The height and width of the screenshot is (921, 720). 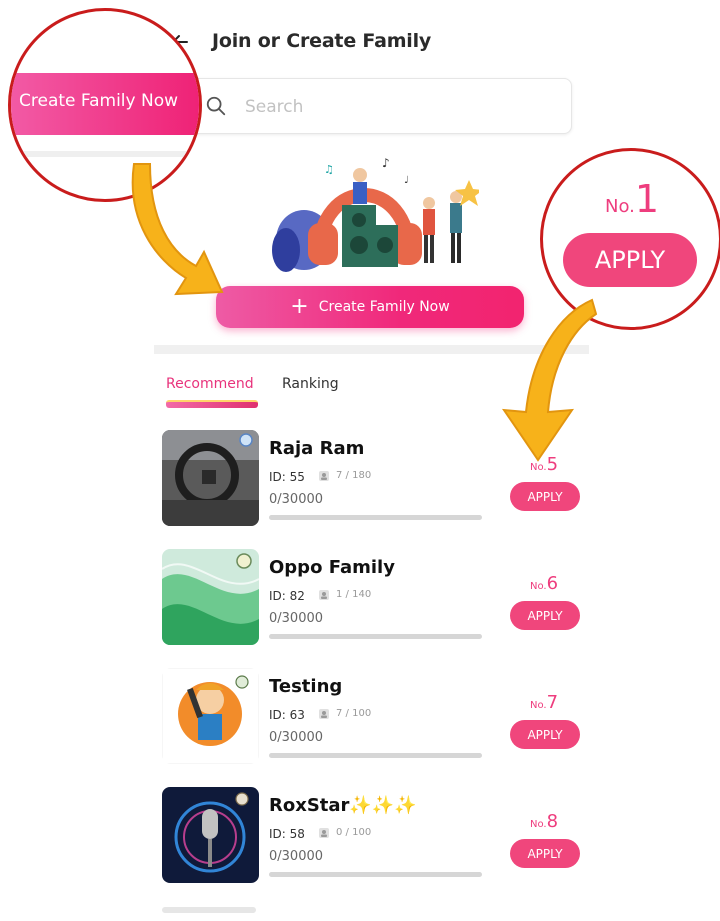 I want to click on search-icon, so click(x=216, y=106).